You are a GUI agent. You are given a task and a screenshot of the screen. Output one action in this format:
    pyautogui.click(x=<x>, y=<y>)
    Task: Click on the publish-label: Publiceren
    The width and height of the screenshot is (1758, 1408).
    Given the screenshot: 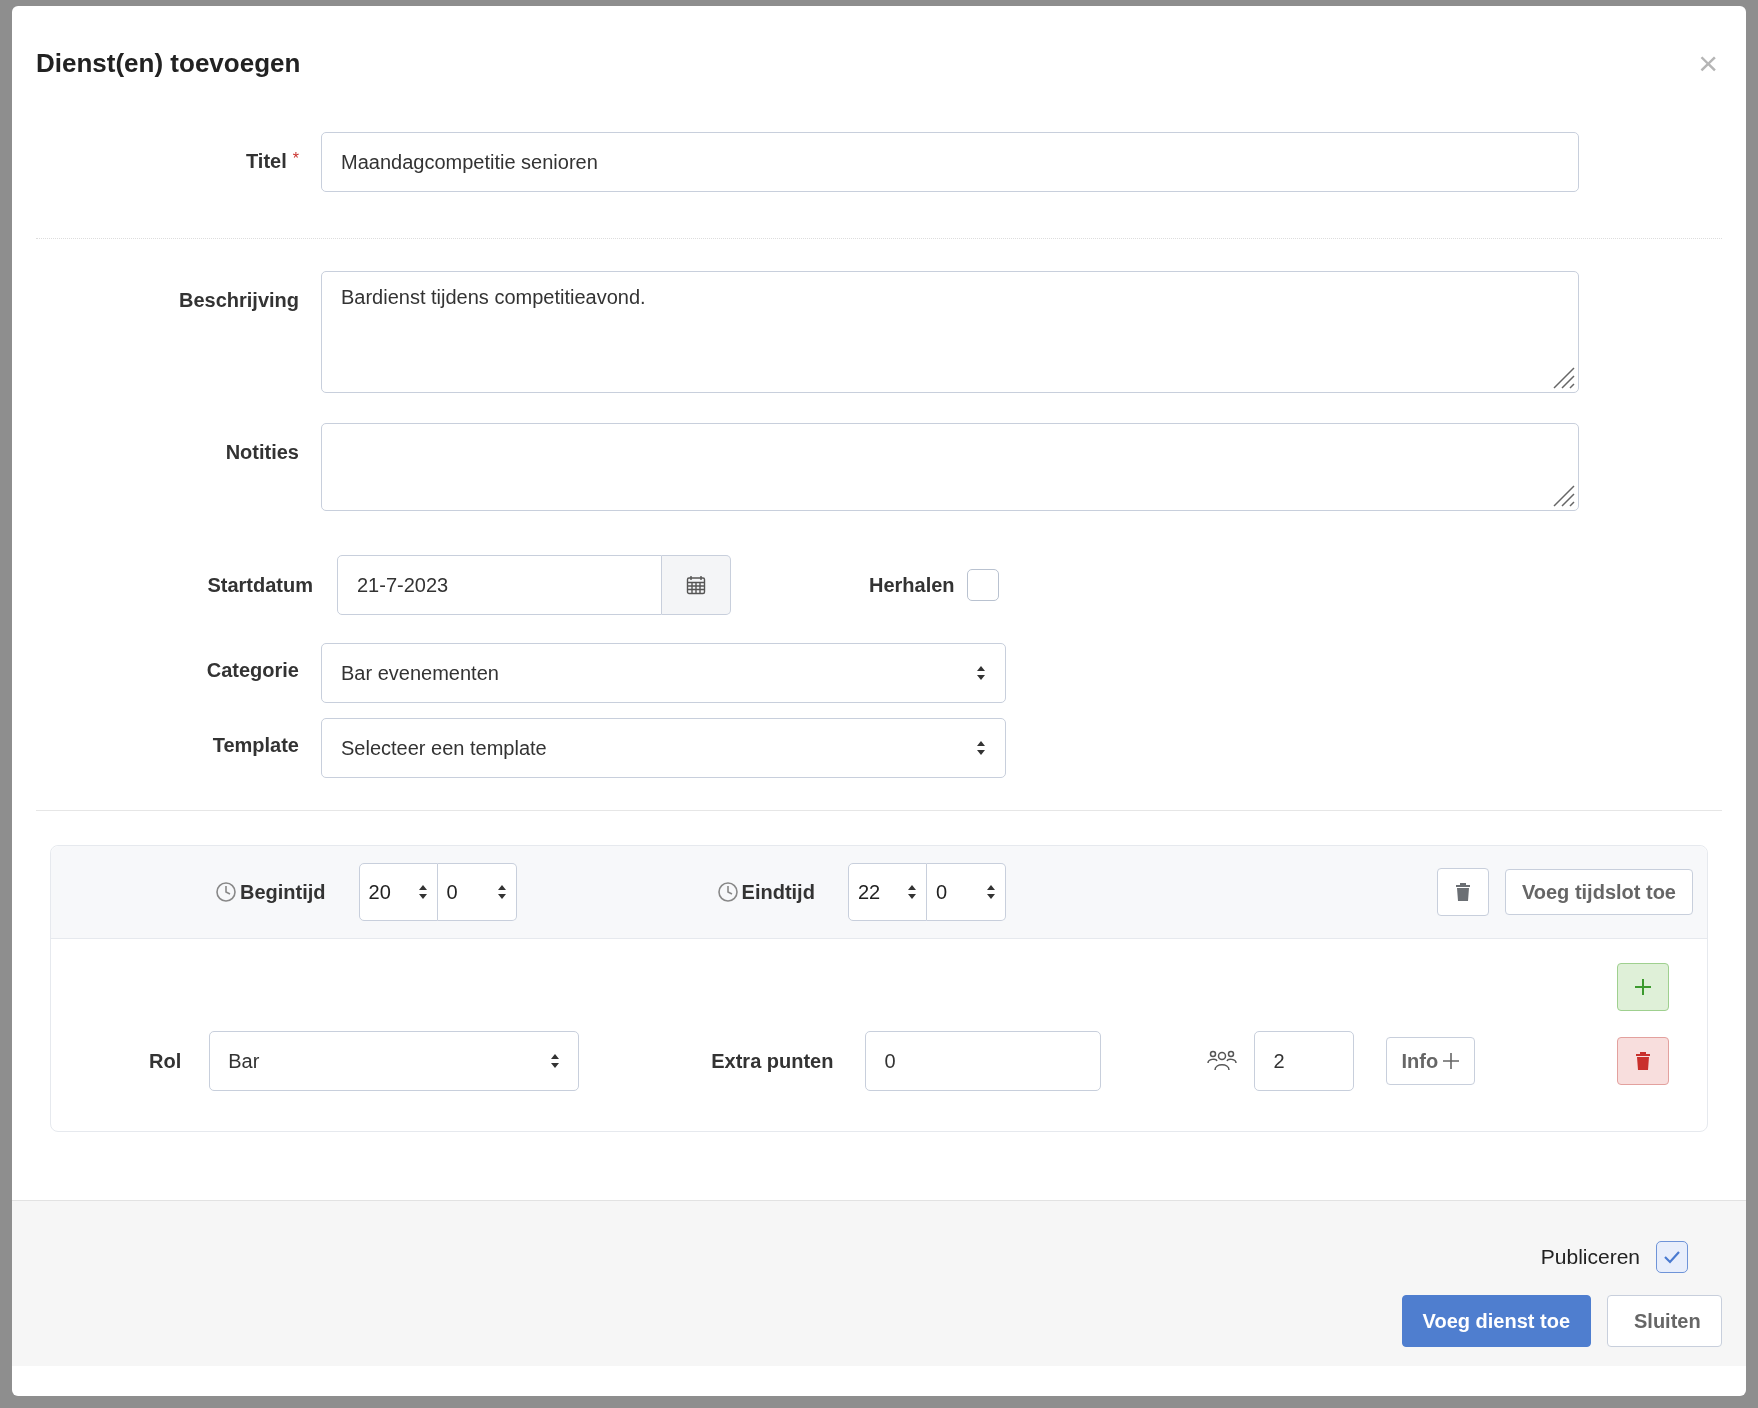 What is the action you would take?
    pyautogui.click(x=1590, y=1257)
    